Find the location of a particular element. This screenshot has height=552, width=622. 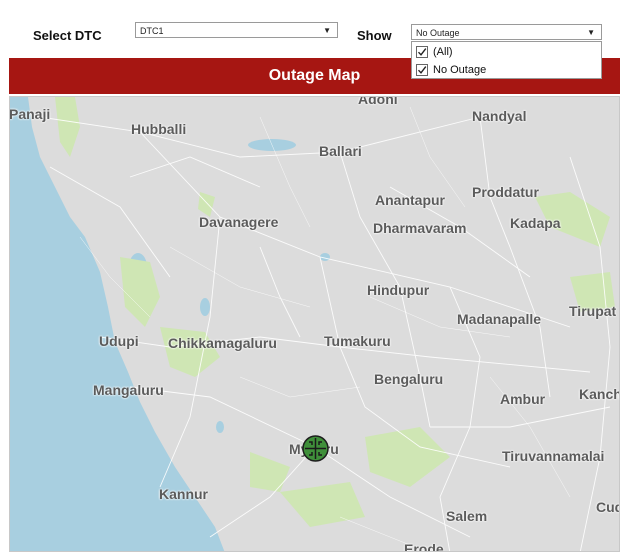

city-label: Panaji is located at coordinates (30, 114).